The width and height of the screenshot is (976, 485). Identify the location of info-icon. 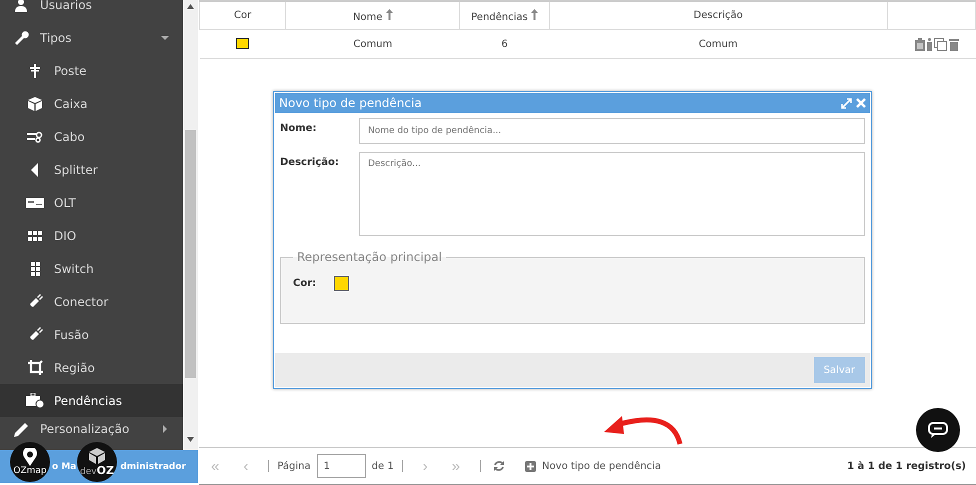
(929, 44).